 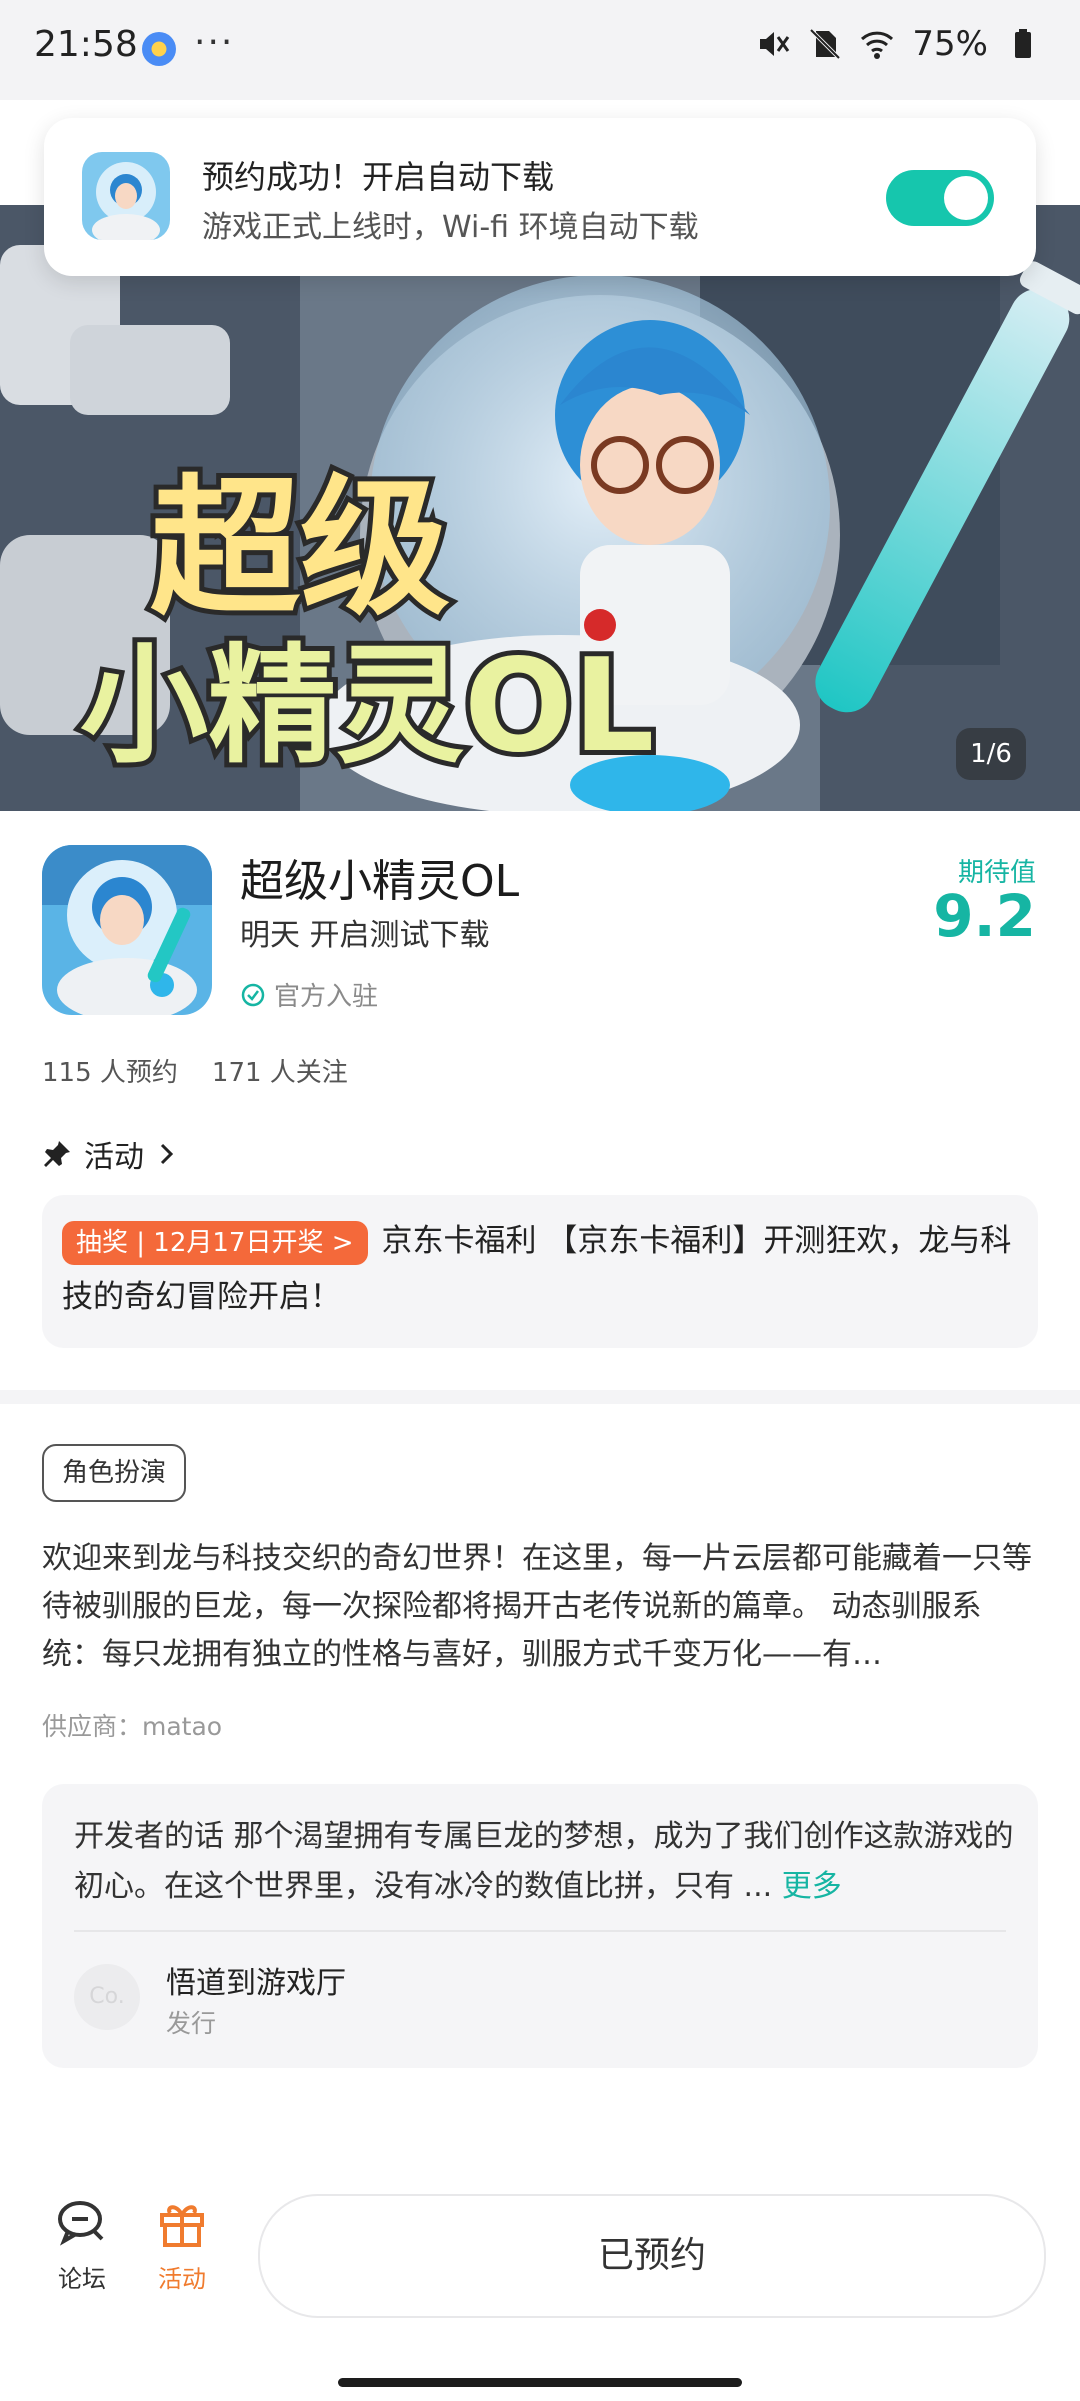 I want to click on release-info: 明天 开启测试下载, so click(x=365, y=935).